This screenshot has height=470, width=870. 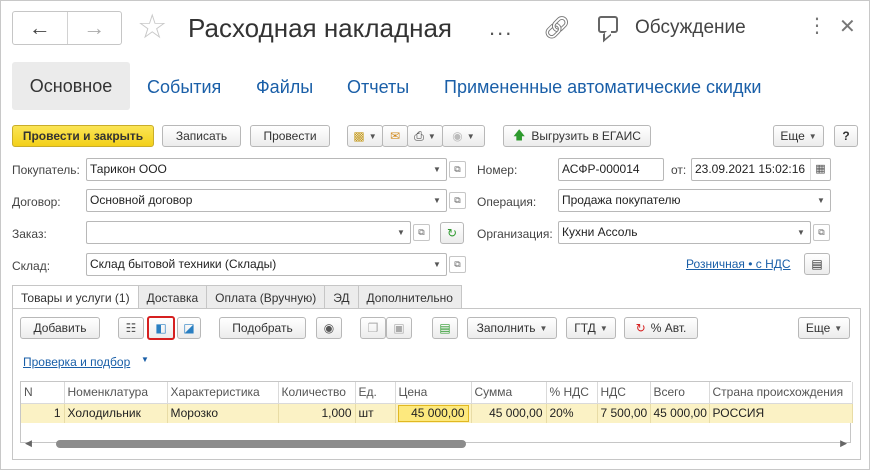 I want to click on col-header-total: Всего, so click(x=680, y=393).